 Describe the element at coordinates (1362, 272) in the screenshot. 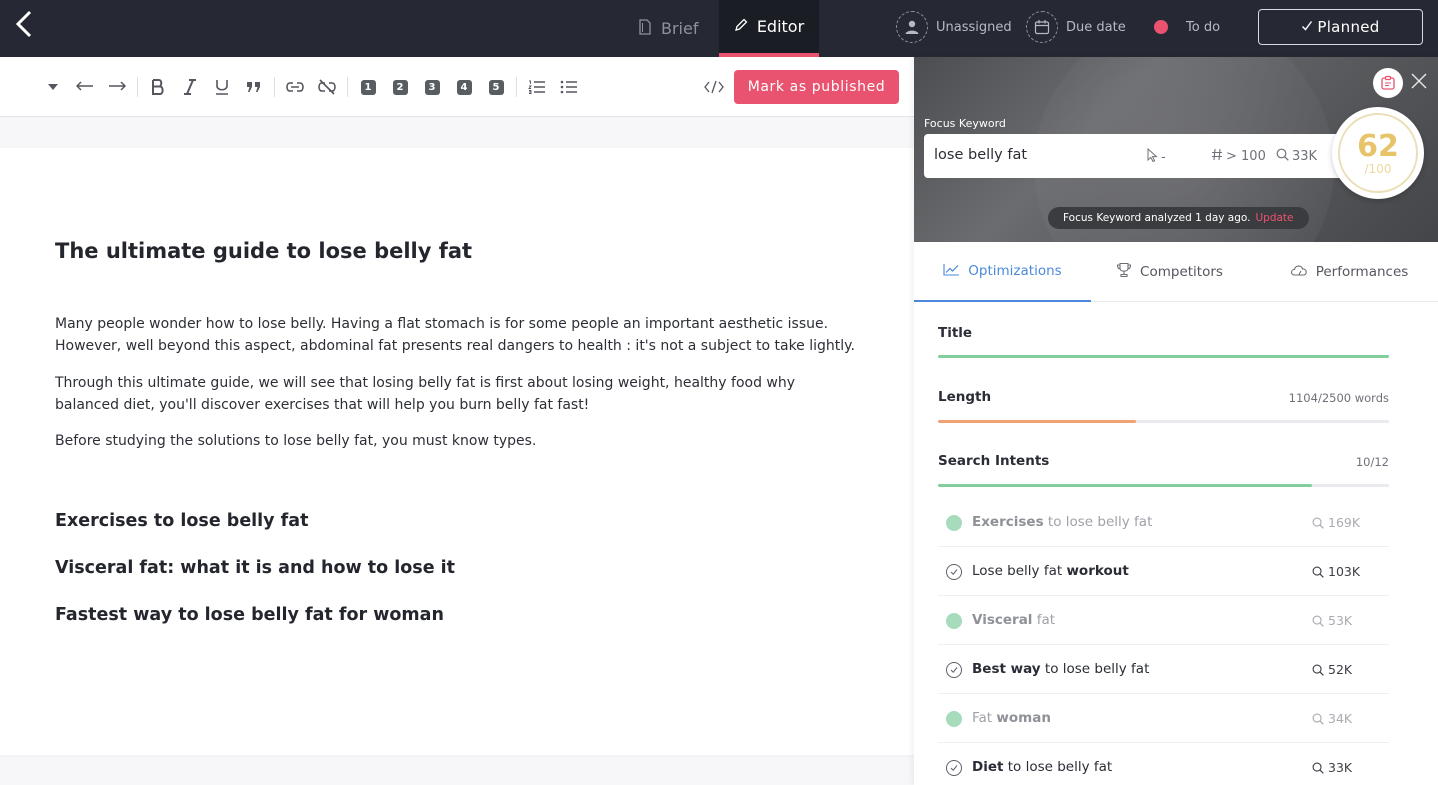

I see `tab-performances-label: Performances` at that location.